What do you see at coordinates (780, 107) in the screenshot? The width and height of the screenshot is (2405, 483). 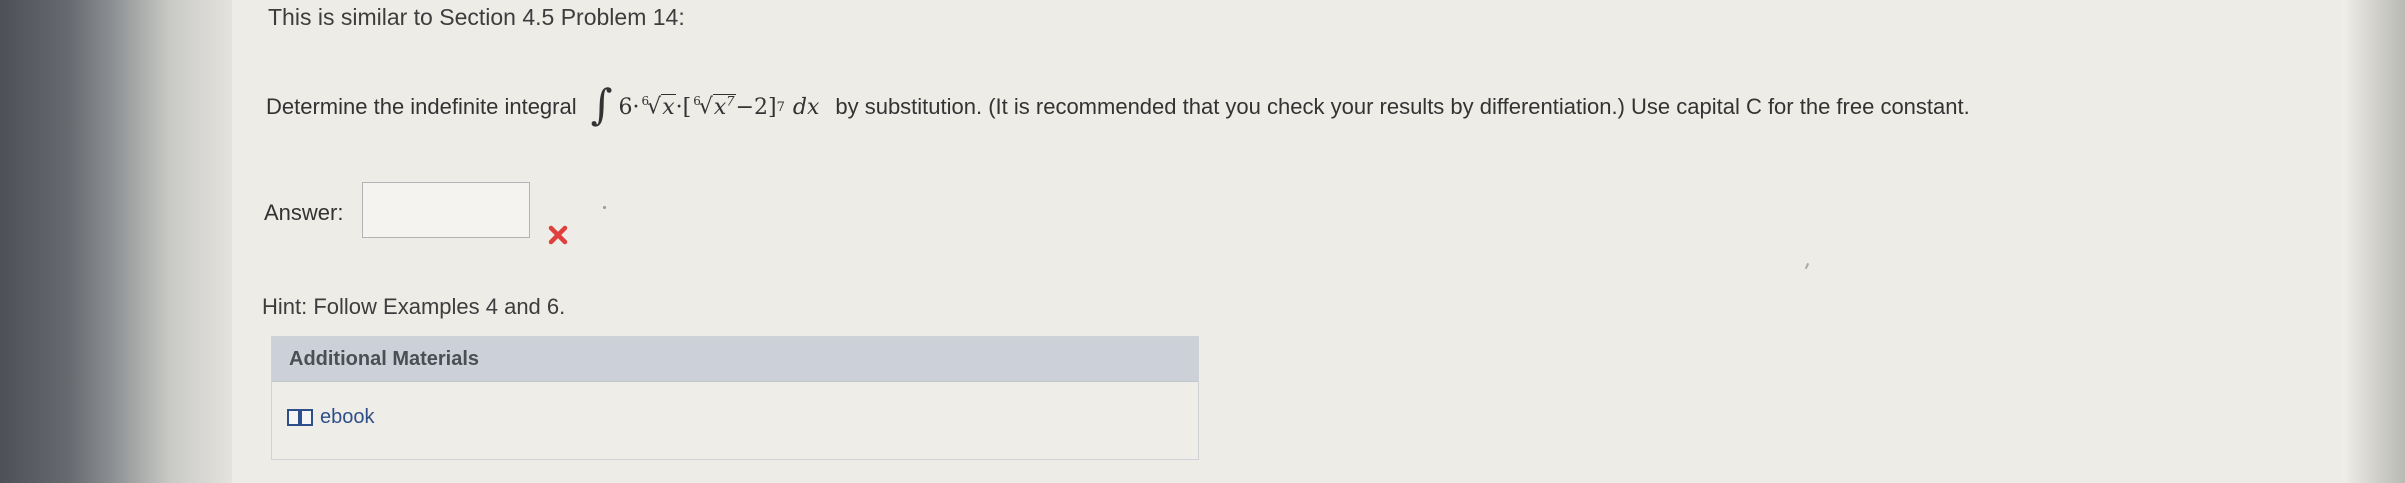 I see `outer-power: 7` at bounding box center [780, 107].